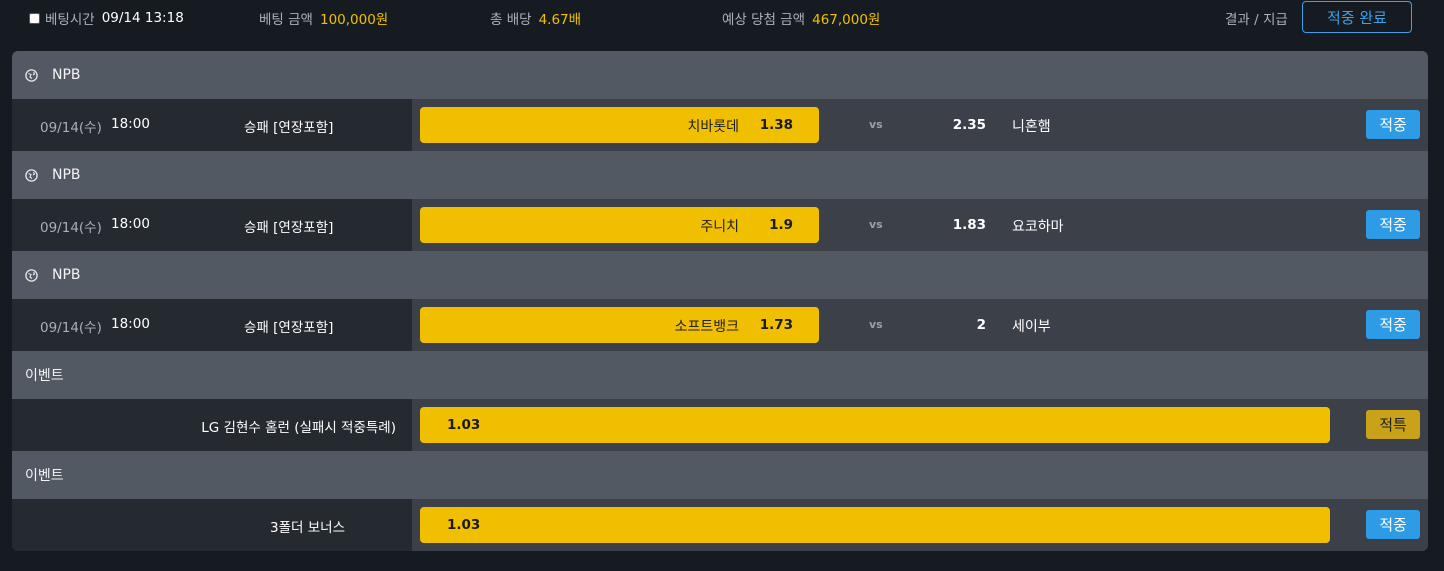  I want to click on away-odds: 2.35, so click(969, 125).